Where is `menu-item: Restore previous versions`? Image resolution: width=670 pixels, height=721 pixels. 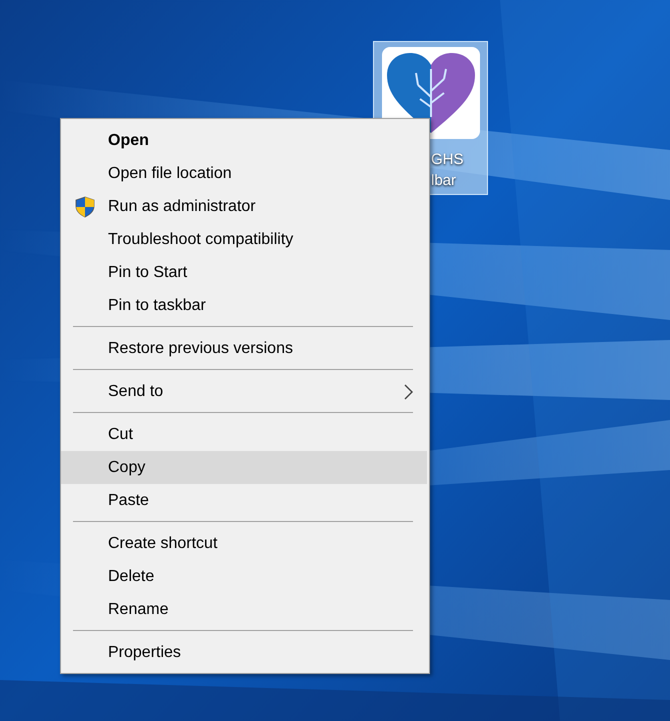
menu-item: Restore previous versions is located at coordinates (244, 348).